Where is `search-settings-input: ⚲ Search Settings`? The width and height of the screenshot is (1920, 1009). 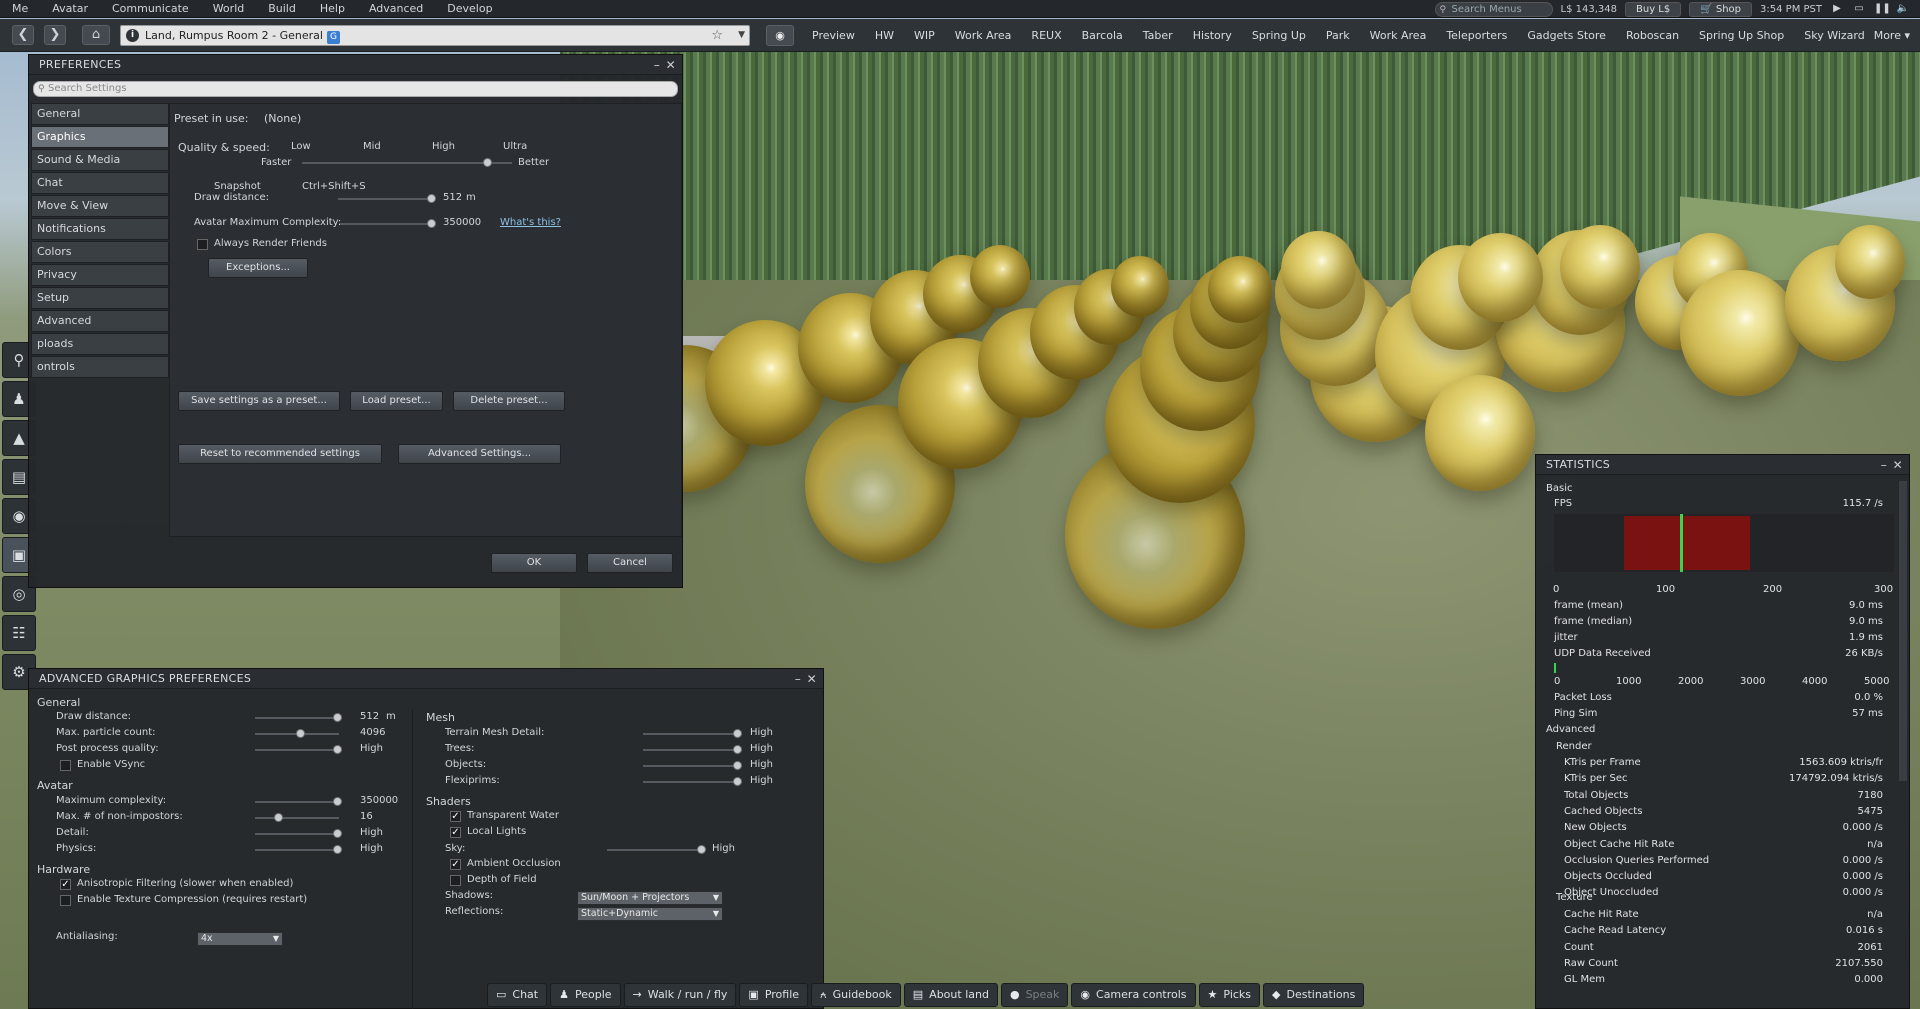
search-settings-input: ⚲ Search Settings is located at coordinates (355, 89).